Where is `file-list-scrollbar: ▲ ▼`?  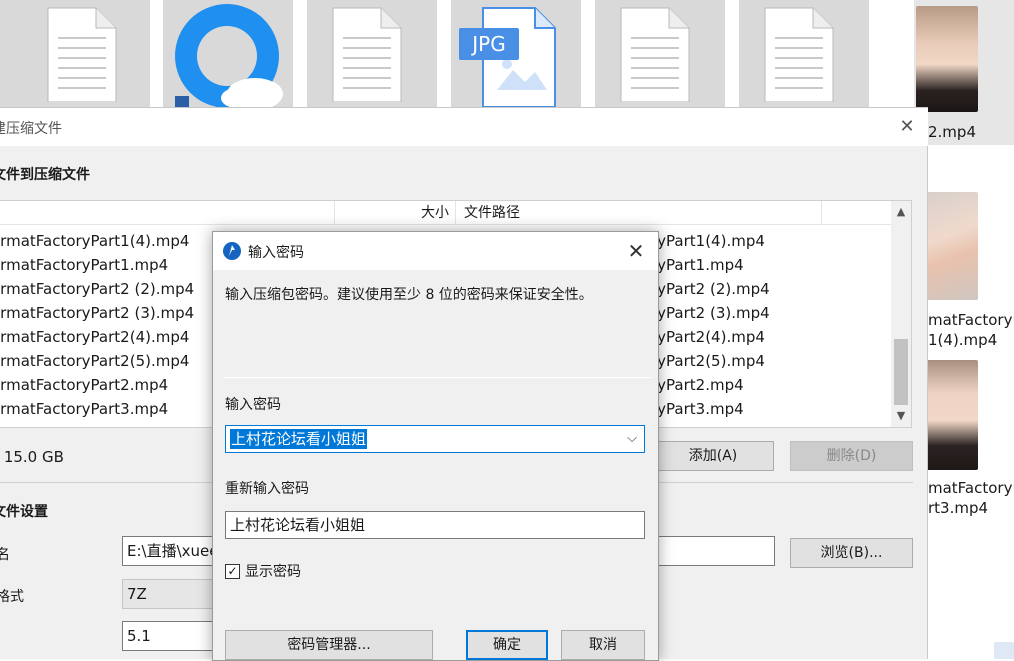 file-list-scrollbar: ▲ ▼ is located at coordinates (901, 314).